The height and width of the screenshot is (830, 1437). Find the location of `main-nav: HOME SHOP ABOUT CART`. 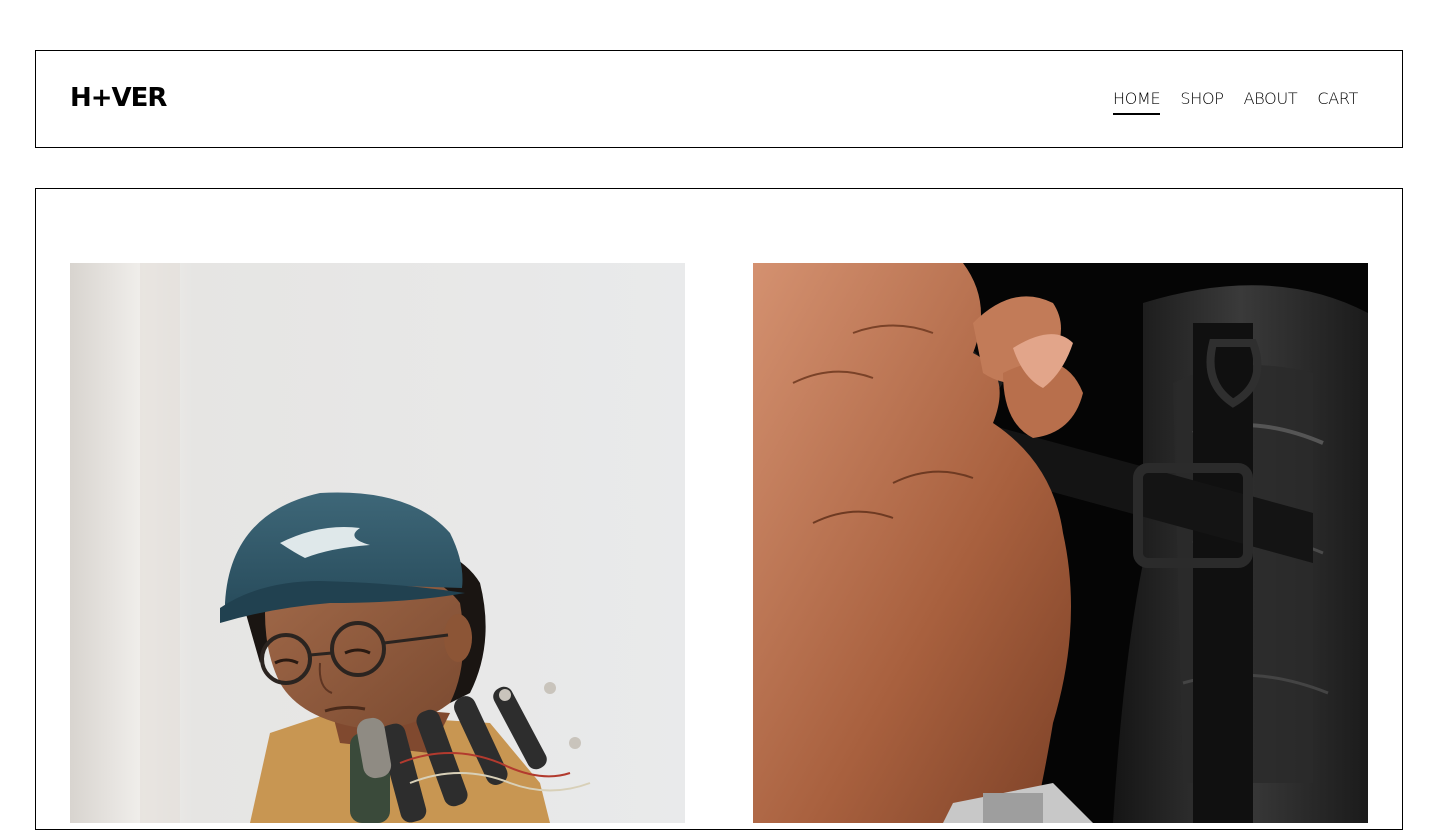

main-nav: HOME SHOP ABOUT CART is located at coordinates (1235, 102).